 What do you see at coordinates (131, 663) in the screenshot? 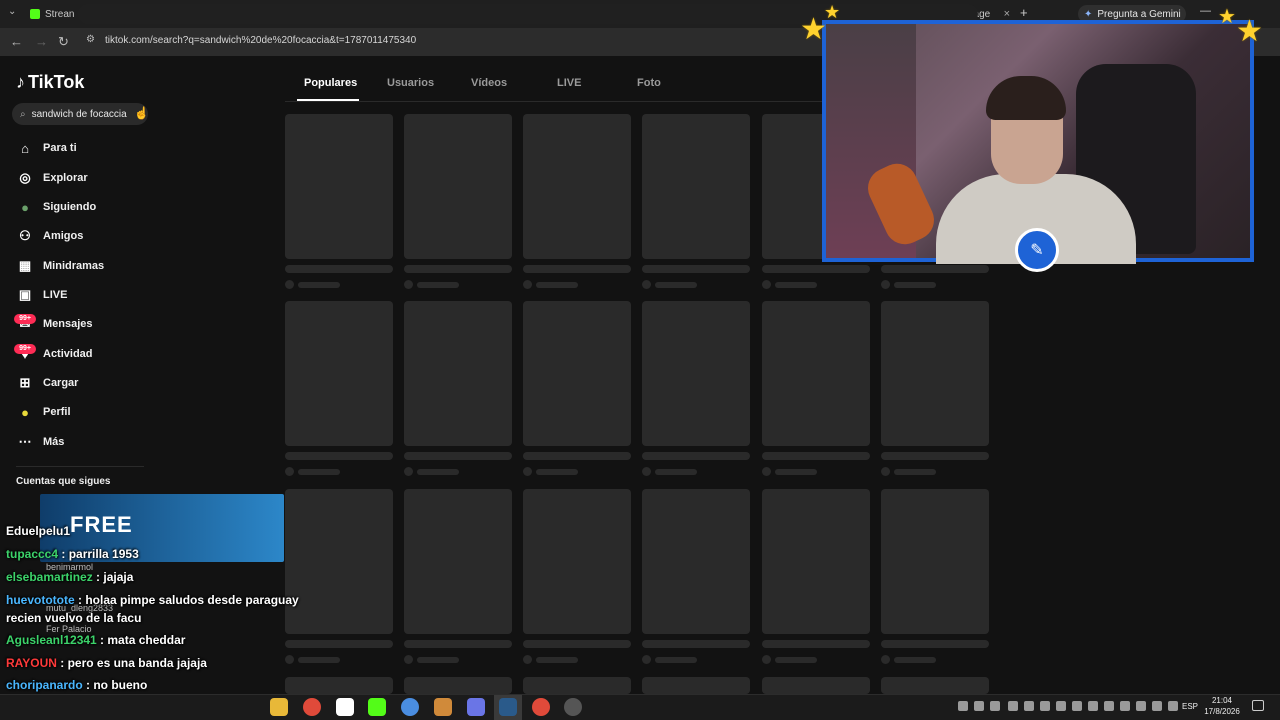
I see `chat-text: : pero es una banda jajaja` at bounding box center [131, 663].